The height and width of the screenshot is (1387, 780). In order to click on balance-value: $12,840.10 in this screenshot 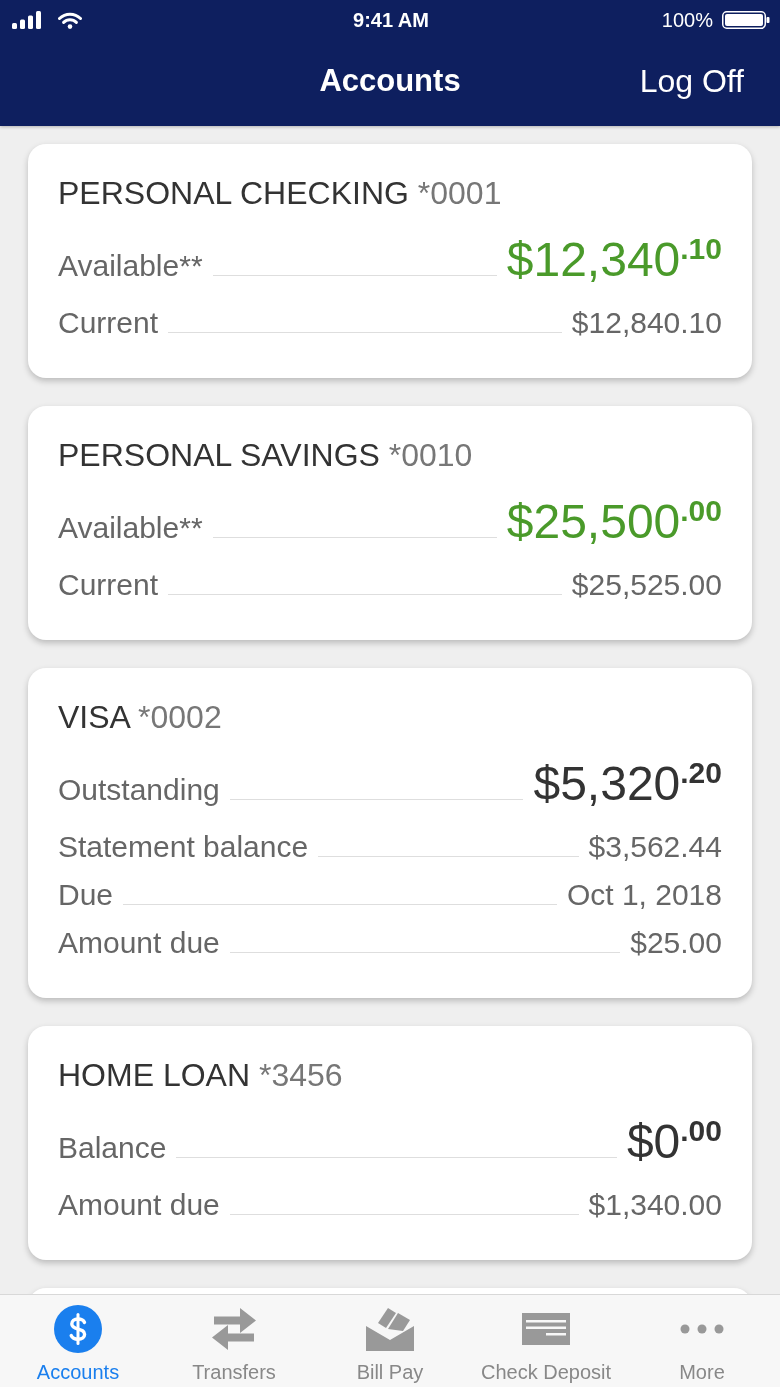, I will do `click(646, 323)`.